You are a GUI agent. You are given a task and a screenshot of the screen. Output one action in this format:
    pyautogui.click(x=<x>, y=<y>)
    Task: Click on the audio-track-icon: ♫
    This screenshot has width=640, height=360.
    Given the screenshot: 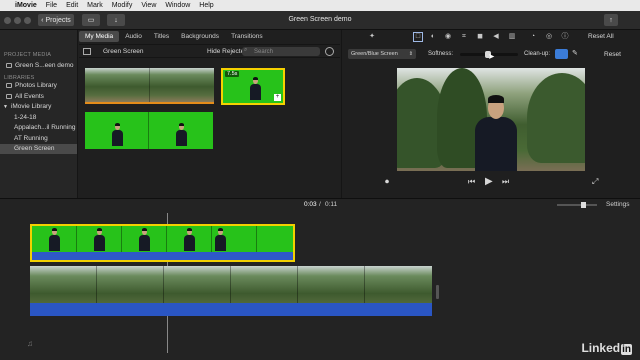 What is the action you would take?
    pyautogui.click(x=30, y=343)
    